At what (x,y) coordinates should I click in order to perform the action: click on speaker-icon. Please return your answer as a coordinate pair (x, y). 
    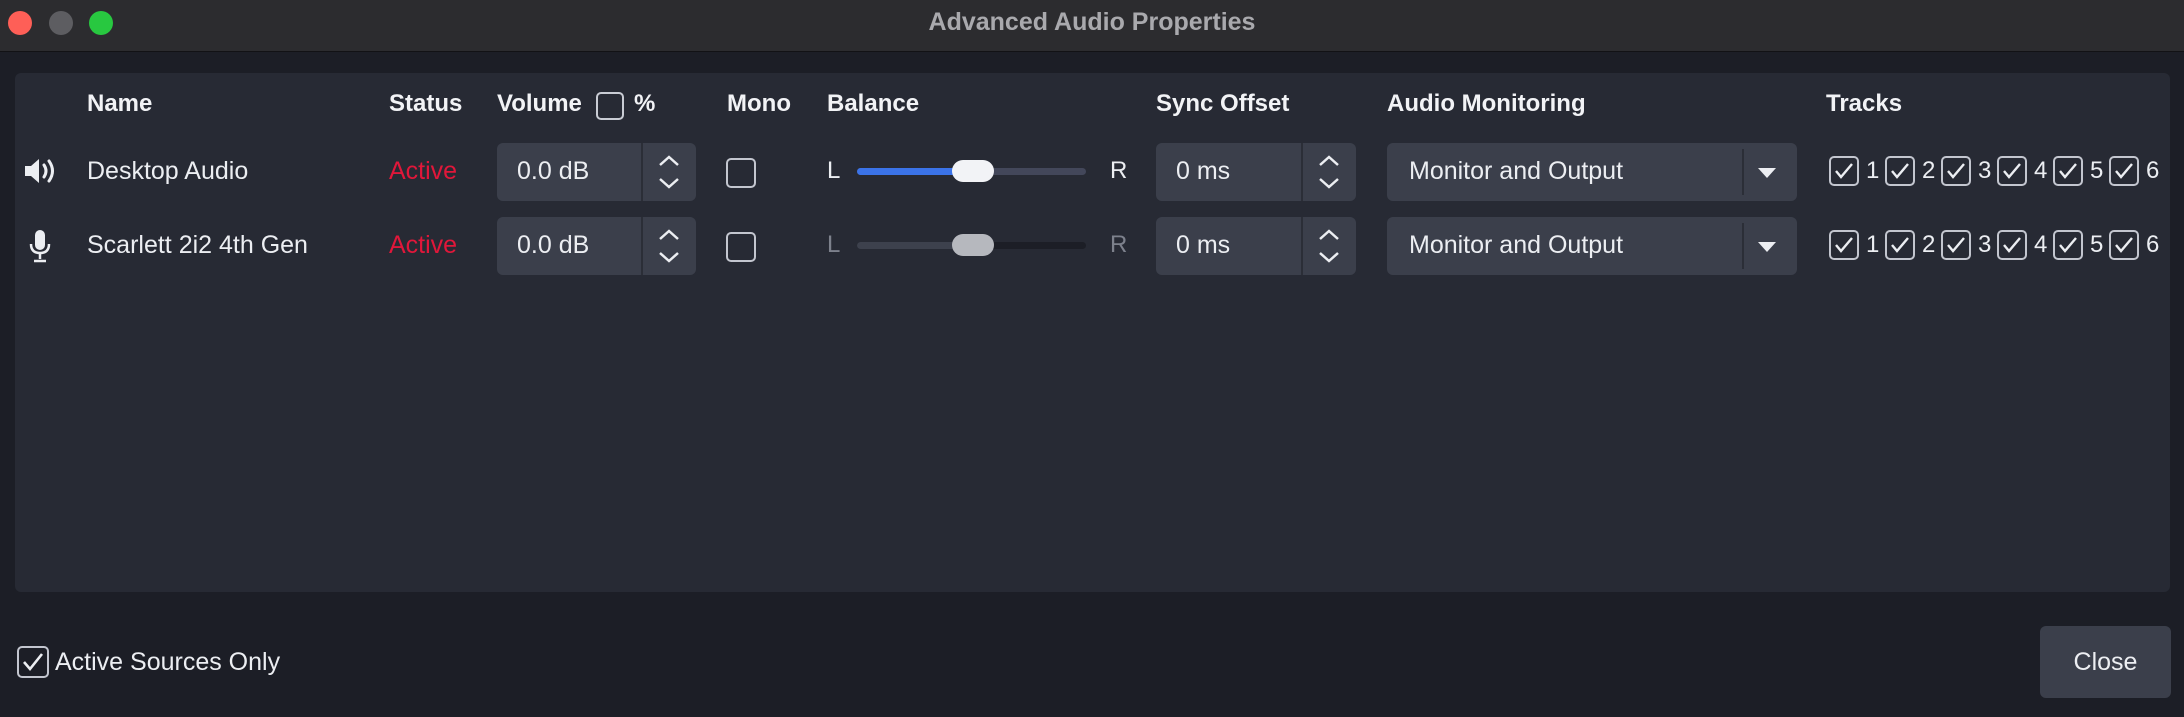
    Looking at the image, I should click on (39, 171).